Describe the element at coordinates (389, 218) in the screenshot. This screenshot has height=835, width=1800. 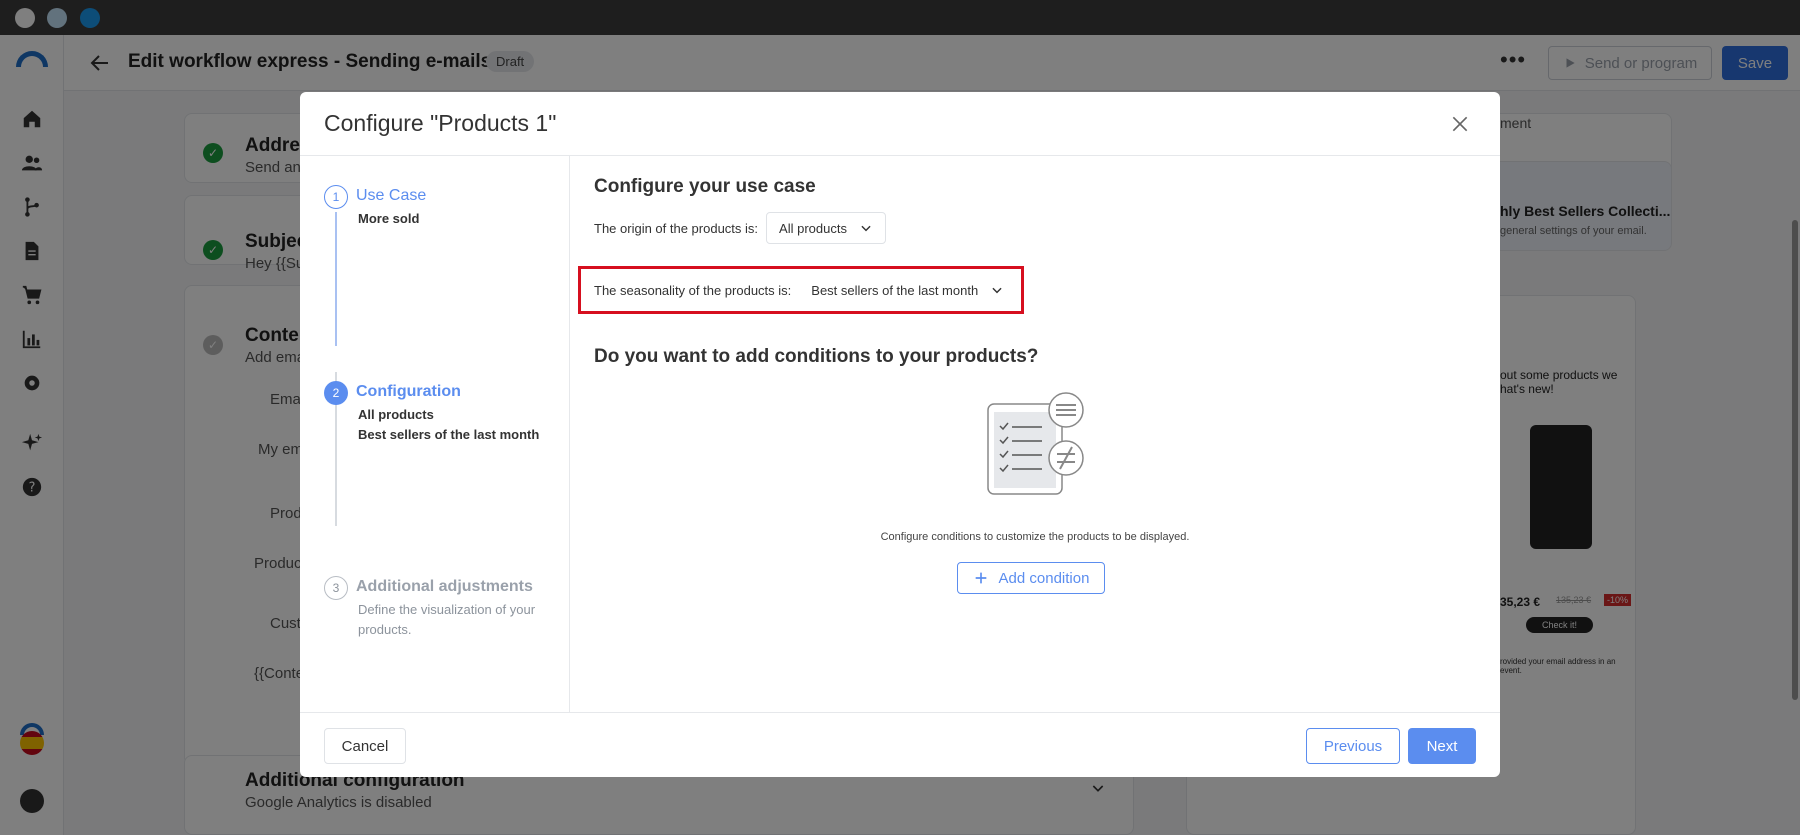
I see `step-desc: More sold` at that location.